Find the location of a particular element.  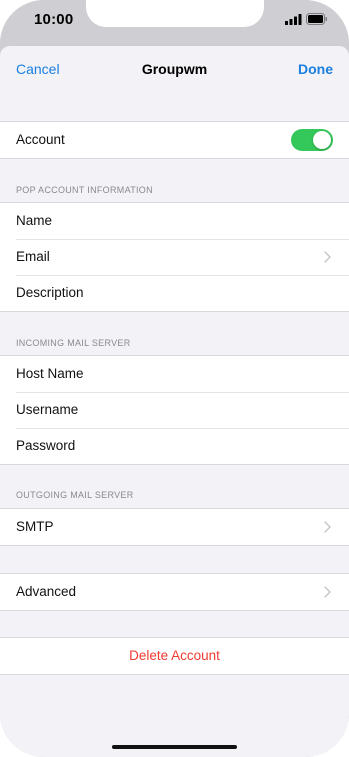

account-toggle is located at coordinates (312, 140).